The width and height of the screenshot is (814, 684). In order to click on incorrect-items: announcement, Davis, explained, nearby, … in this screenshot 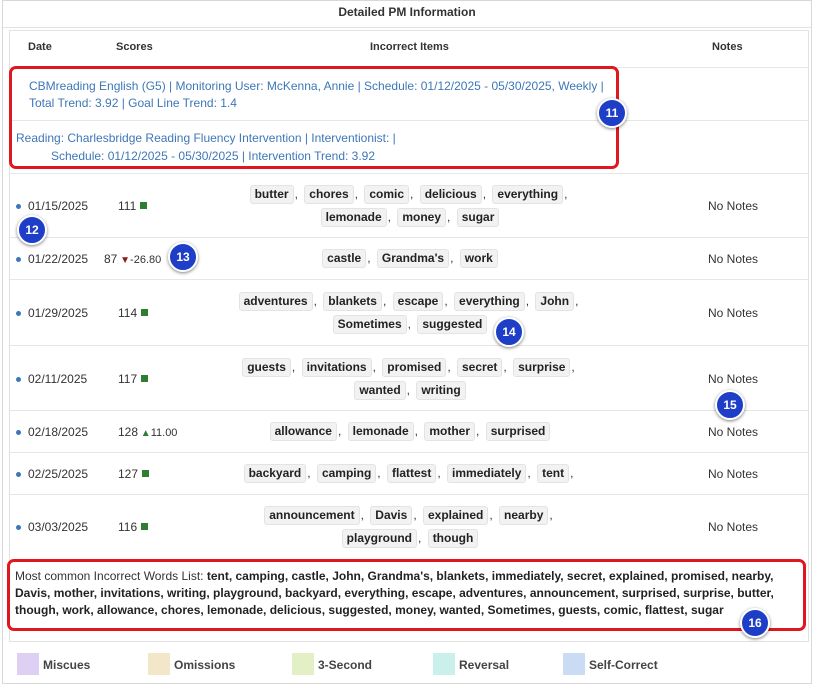, I will do `click(410, 527)`.